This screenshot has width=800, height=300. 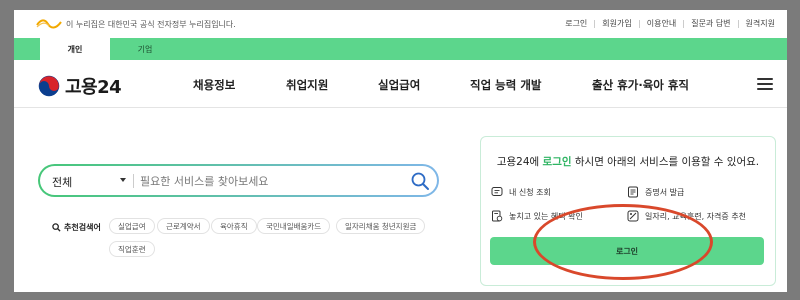 I want to click on search-inner: 전체, so click(x=238, y=180).